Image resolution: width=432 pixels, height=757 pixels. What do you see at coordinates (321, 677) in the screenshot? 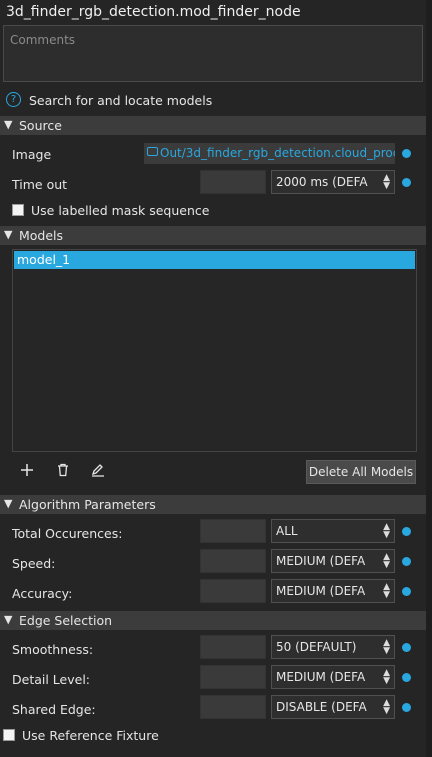
I see `detail-level-value: MEDIUM (DEFA` at bounding box center [321, 677].